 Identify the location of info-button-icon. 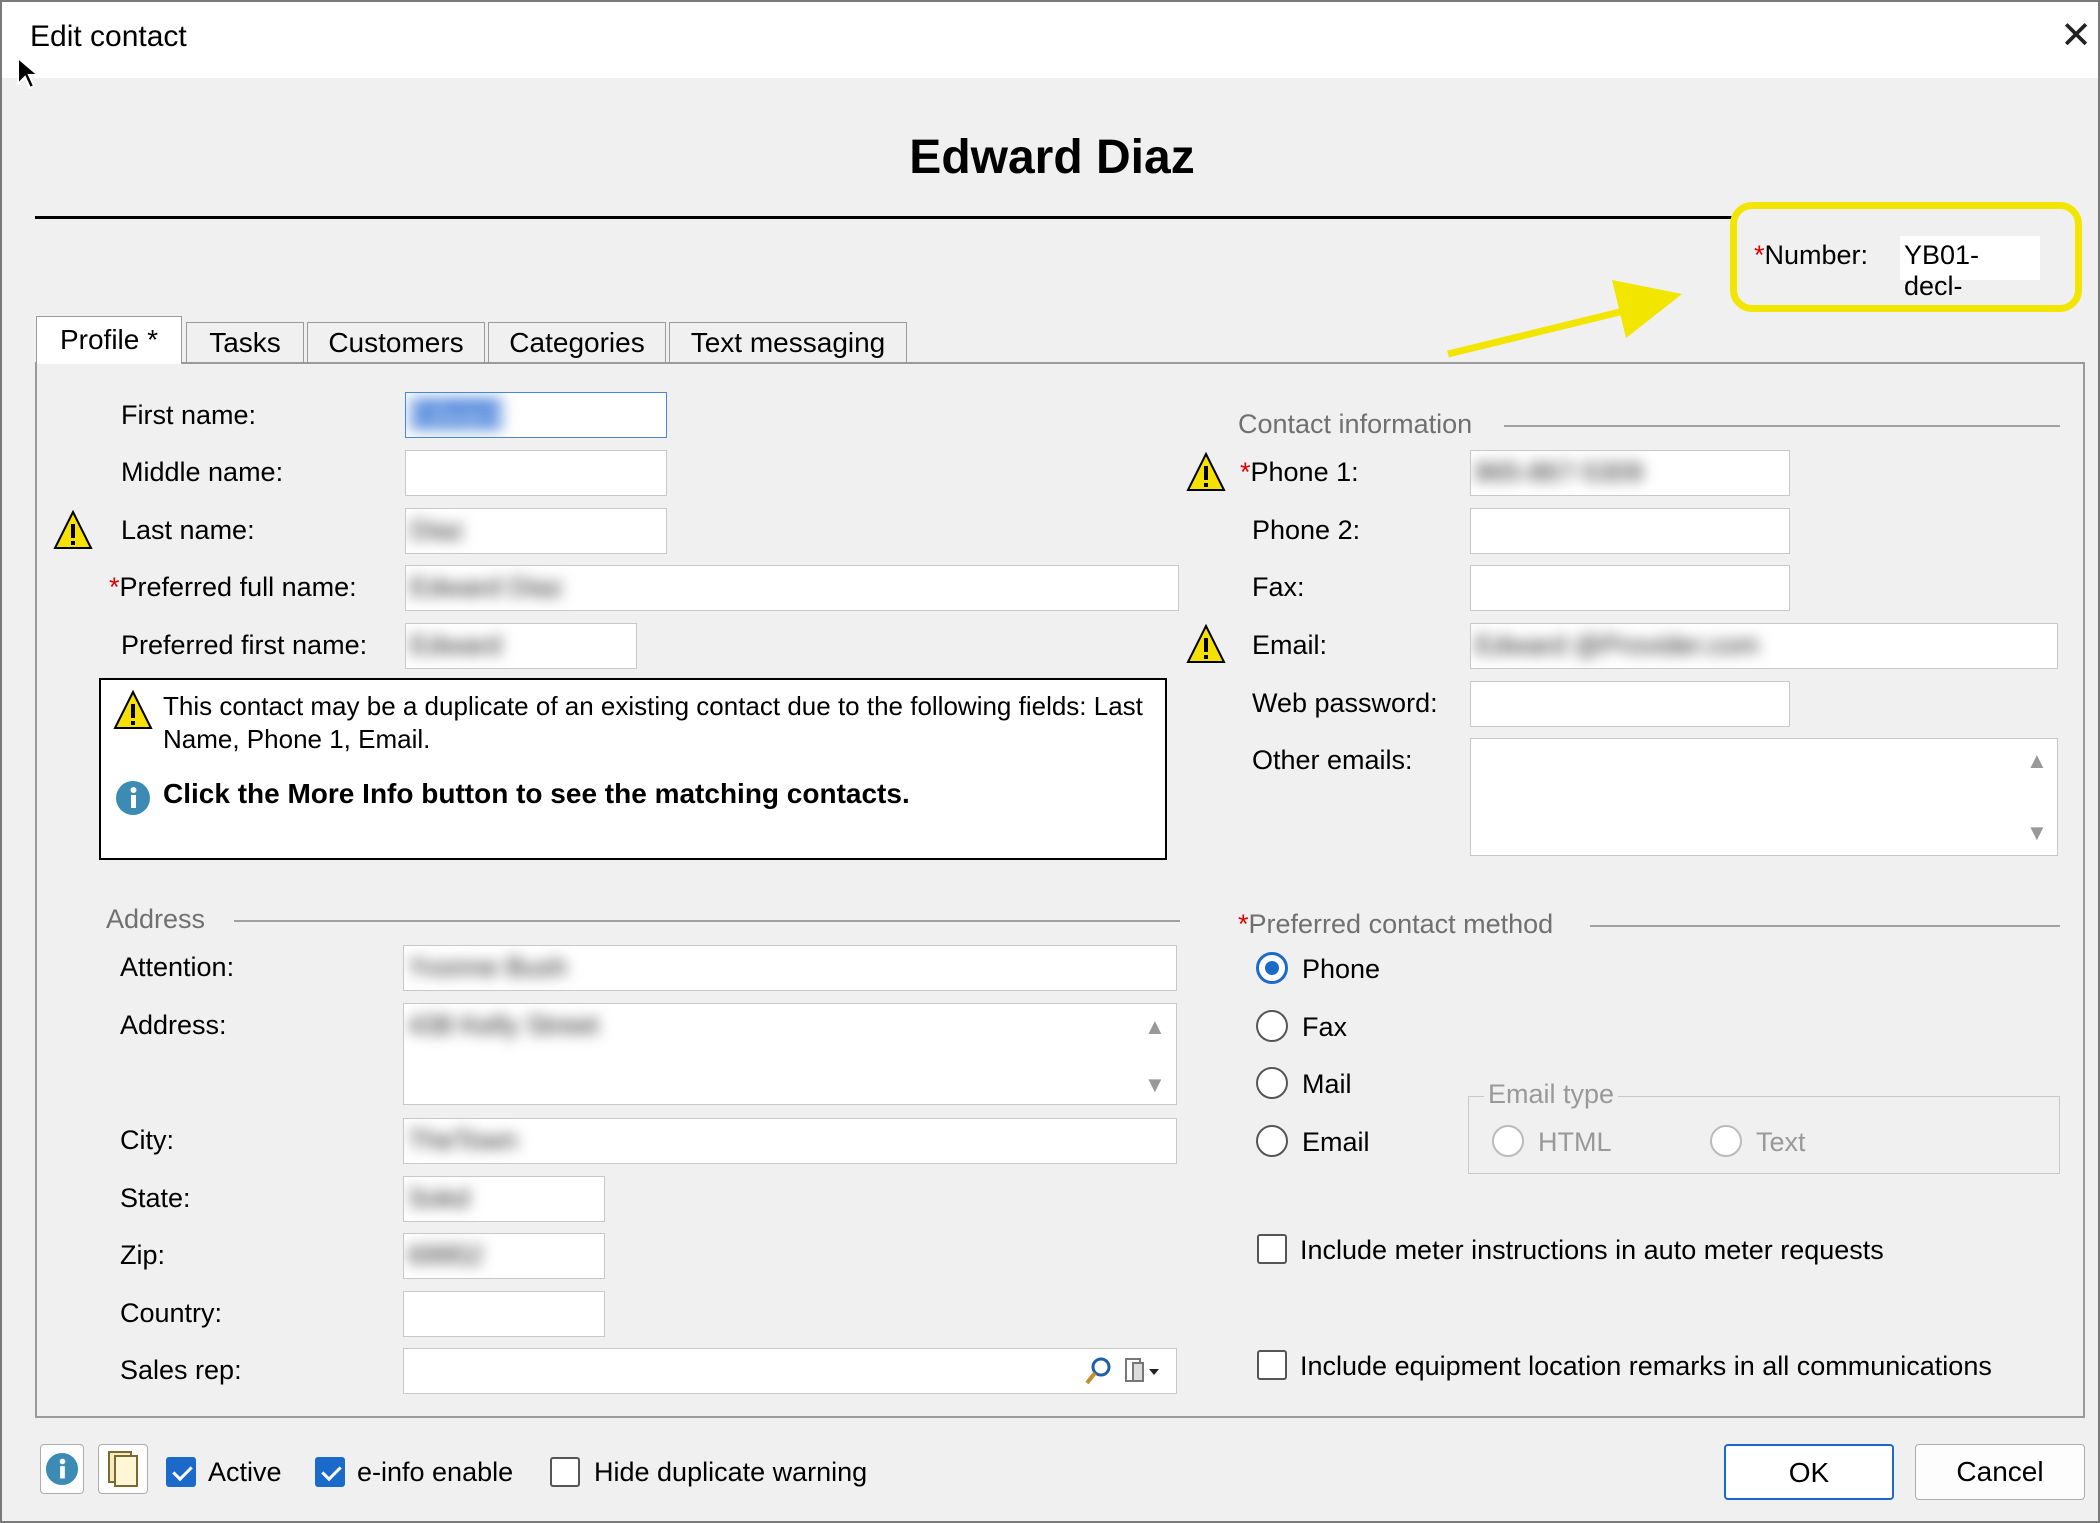
(62, 1469).